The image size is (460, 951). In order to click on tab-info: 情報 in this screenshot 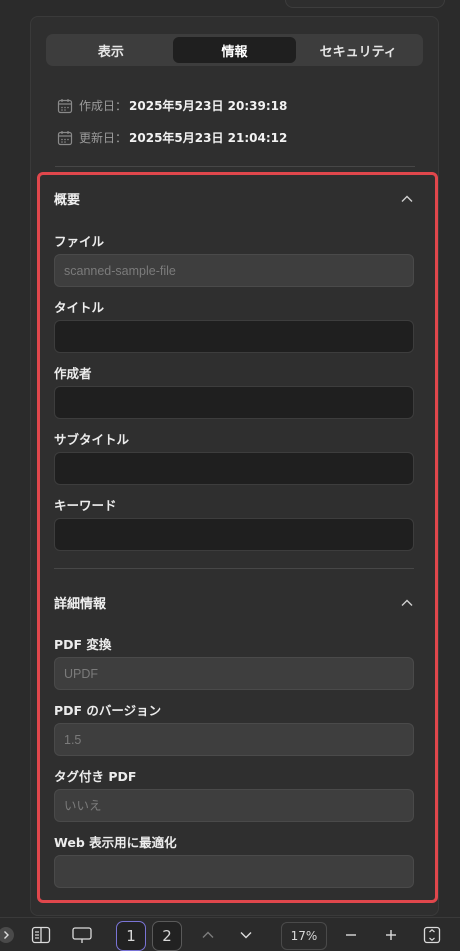, I will do `click(234, 50)`.